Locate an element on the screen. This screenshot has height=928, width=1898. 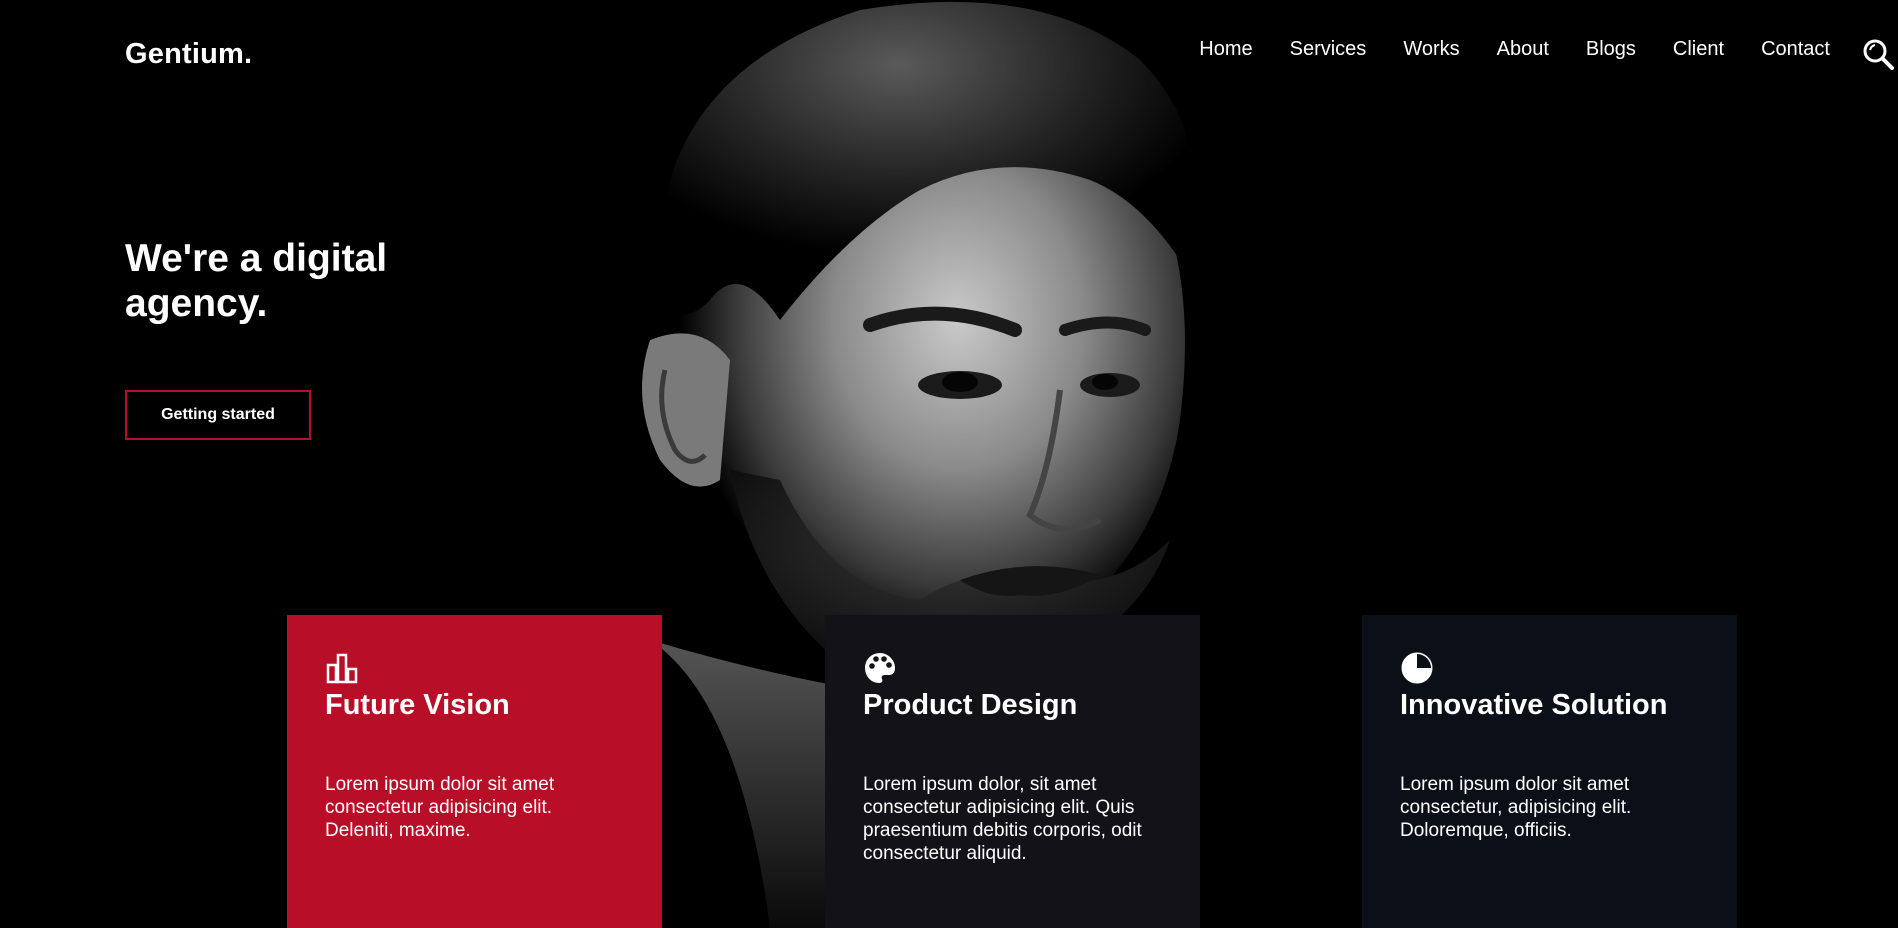
palette-icon is located at coordinates (1012, 668).